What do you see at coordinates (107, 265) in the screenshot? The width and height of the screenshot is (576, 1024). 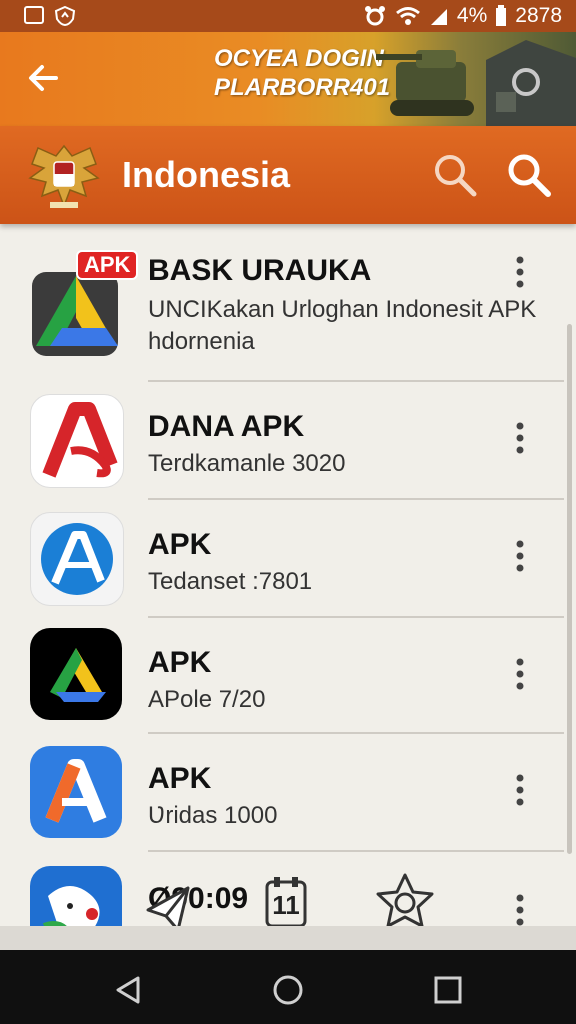 I see `apk-badge: APK` at bounding box center [107, 265].